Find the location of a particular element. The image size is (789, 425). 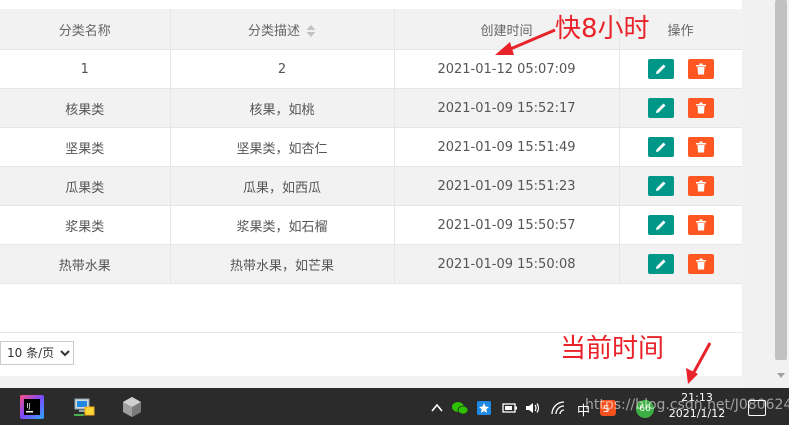

cell-name: 浆果类 is located at coordinates (85, 225).